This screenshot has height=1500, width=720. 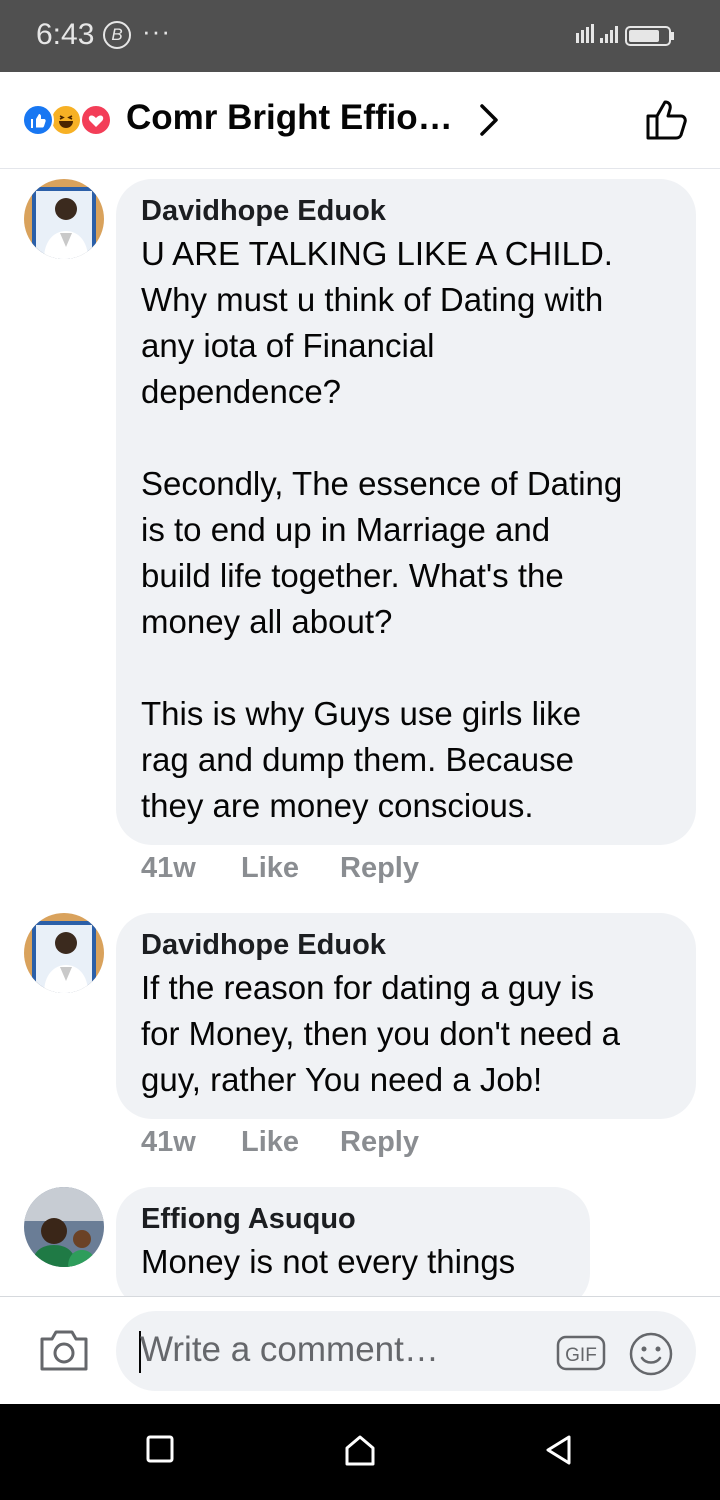 What do you see at coordinates (368, 987) in the screenshot?
I see `comment-line: If the reason for dating a guy is` at bounding box center [368, 987].